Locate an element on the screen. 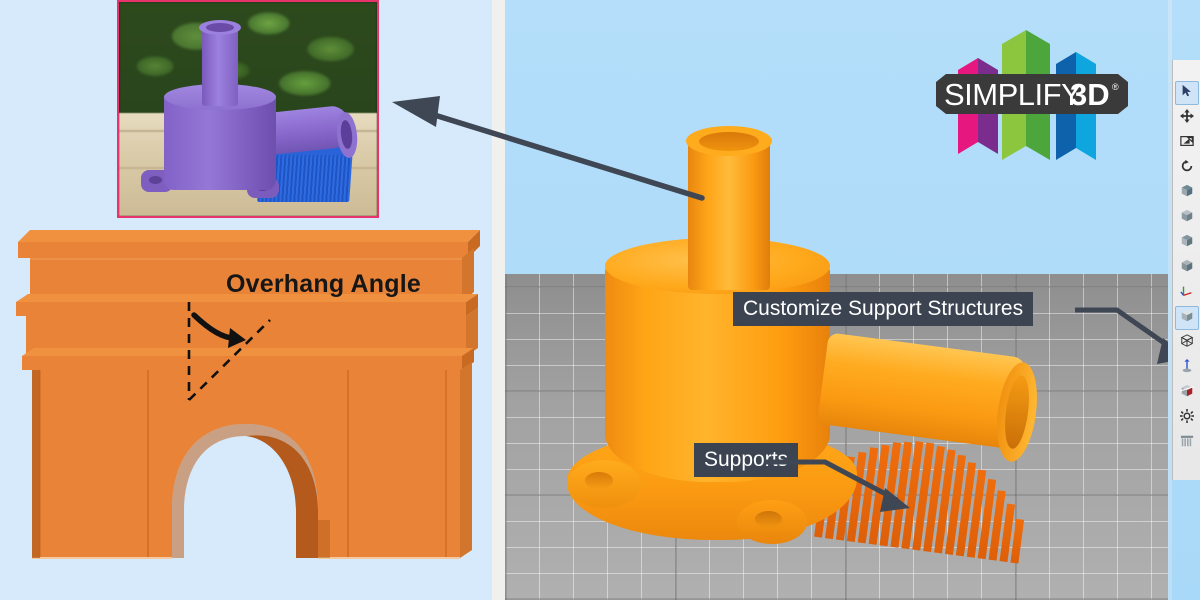  callout-supports: Supports is located at coordinates (746, 460).